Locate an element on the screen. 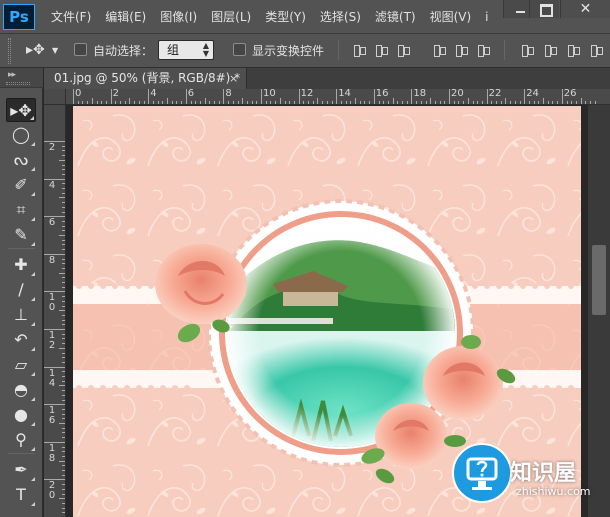  chevron-down-icon: ▼ is located at coordinates (55, 50).